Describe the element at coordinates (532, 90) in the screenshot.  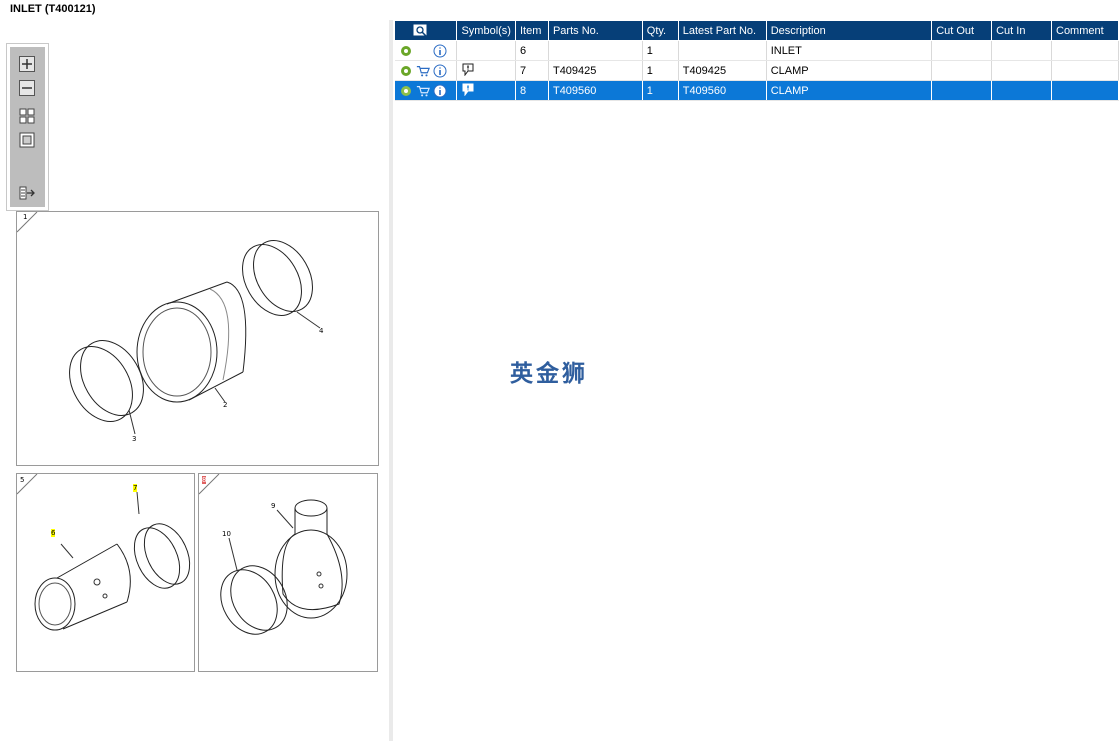
I see `item-cell: 8` at that location.